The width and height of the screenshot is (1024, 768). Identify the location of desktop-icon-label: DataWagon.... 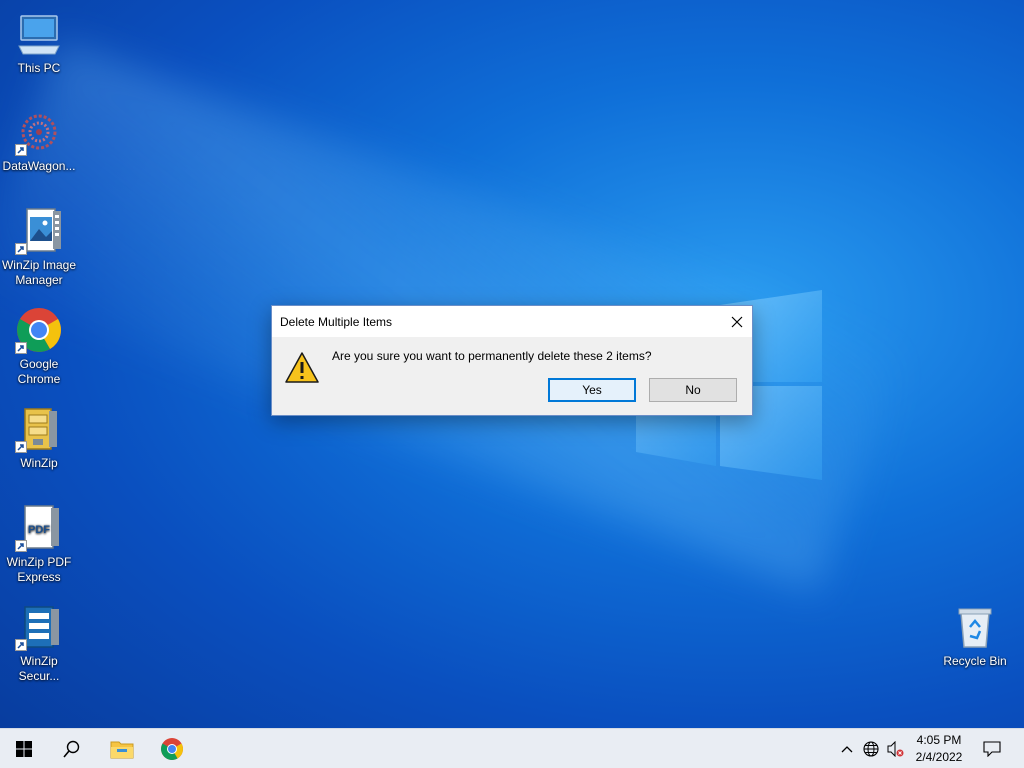
(39, 166).